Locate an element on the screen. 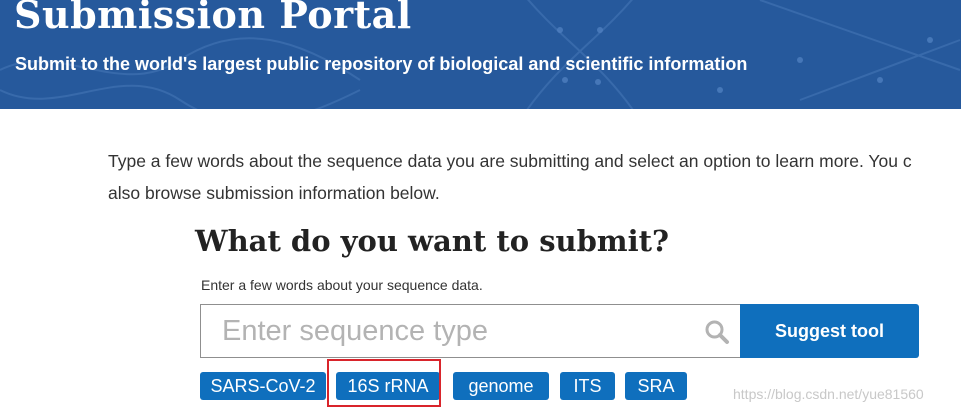 This screenshot has height=414, width=961. watermark-text: https://blog.csdn.net/yue81560 is located at coordinates (828, 394).